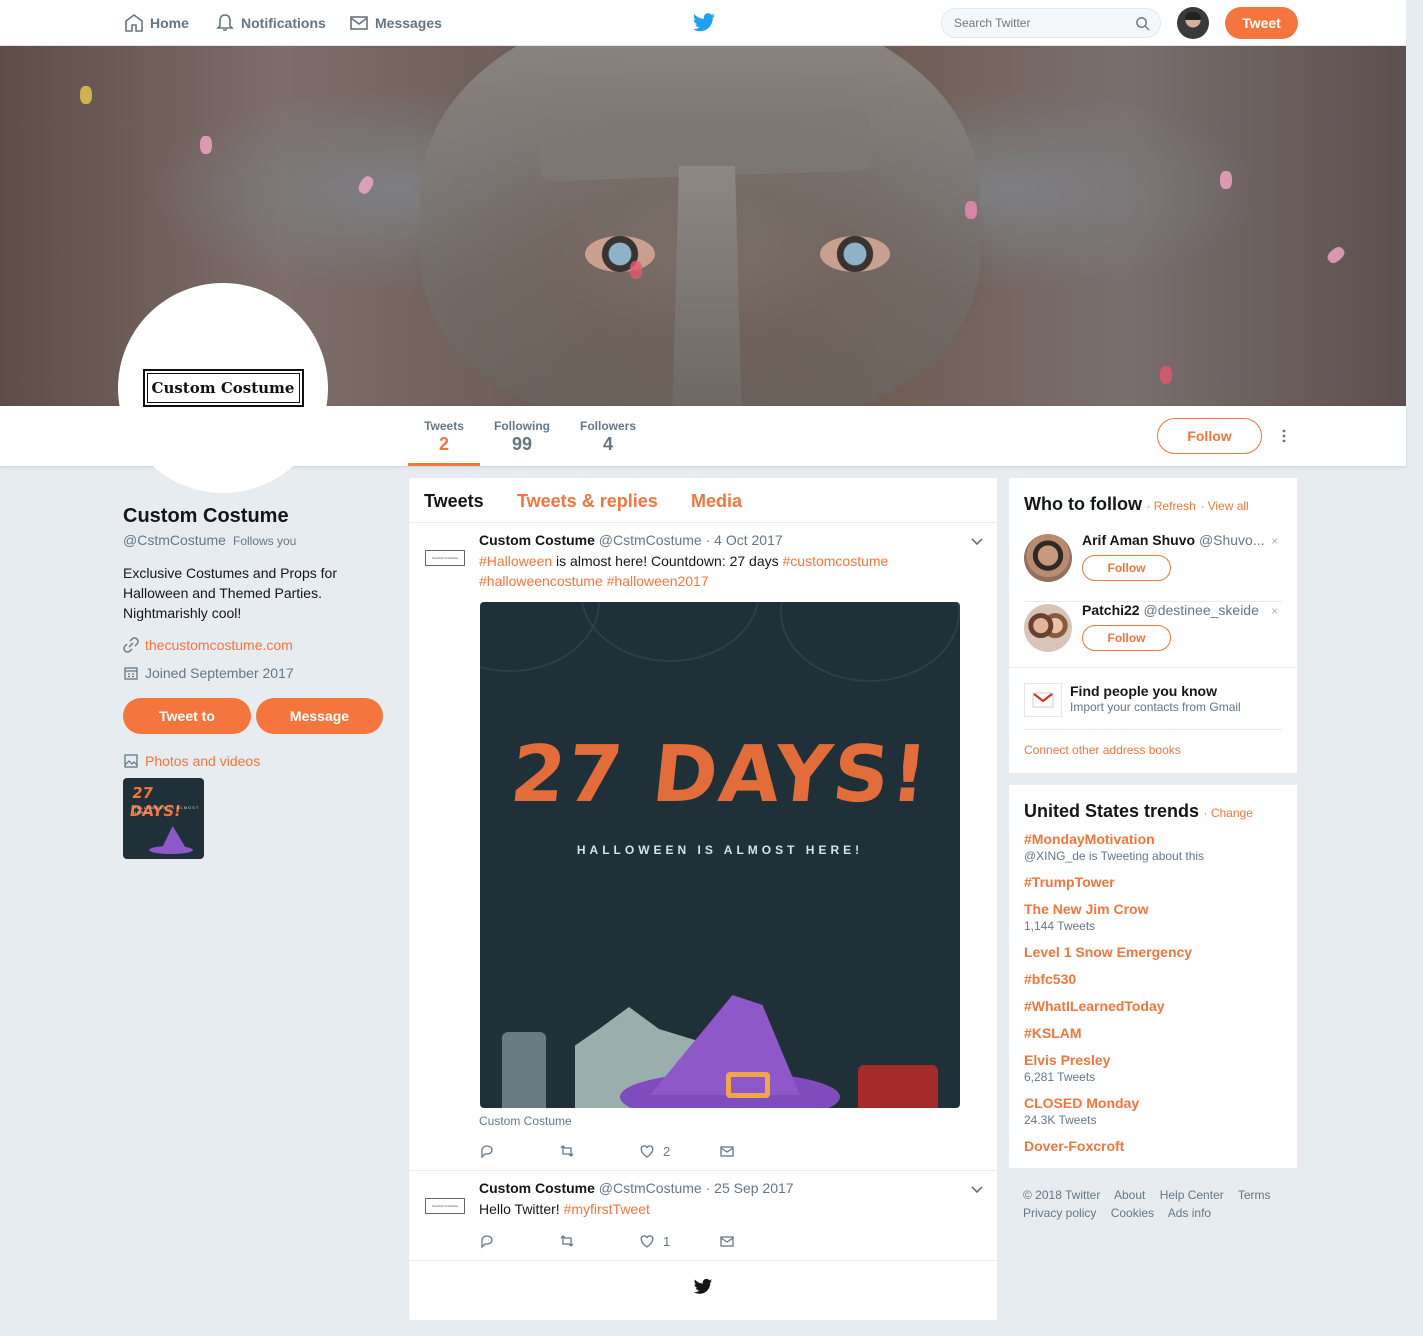 The height and width of the screenshot is (1336, 1423). What do you see at coordinates (444, 436) in the screenshot?
I see `stat-tweets: Tweets 2` at bounding box center [444, 436].